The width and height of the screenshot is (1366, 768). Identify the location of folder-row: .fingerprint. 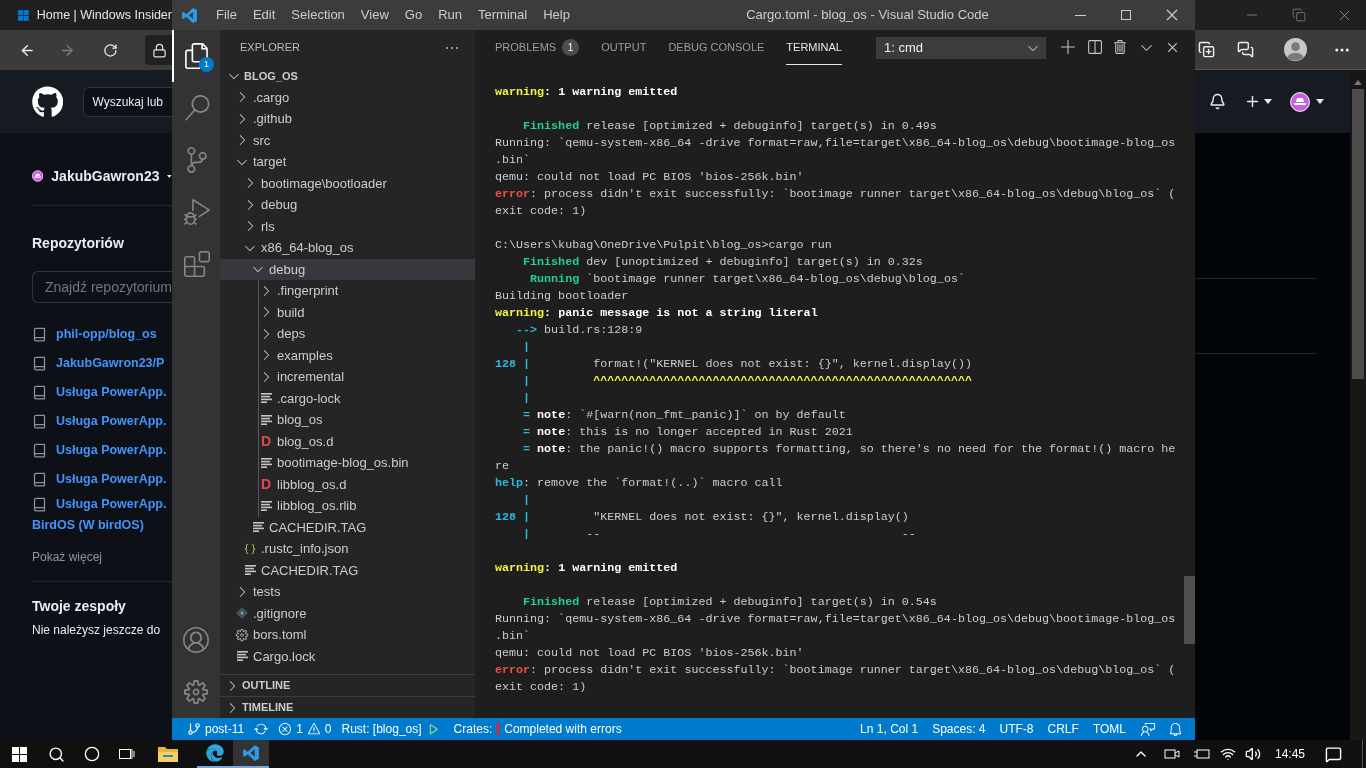
(347, 291).